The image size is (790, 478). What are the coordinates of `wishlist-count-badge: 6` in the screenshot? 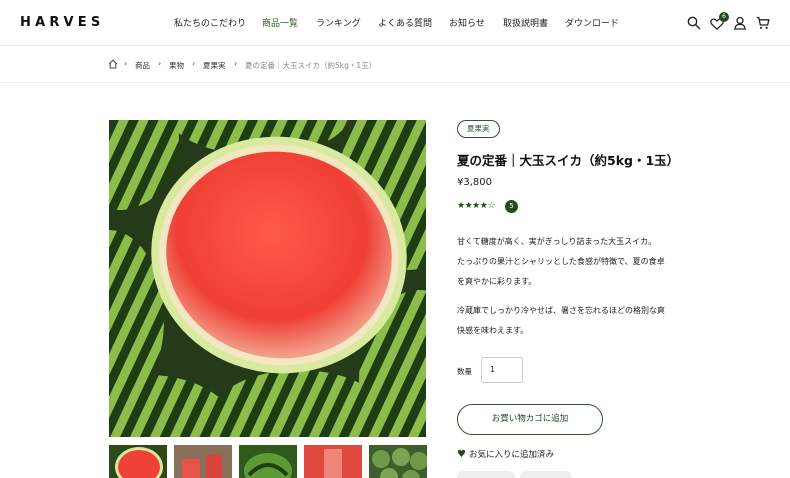 It's located at (724, 17).